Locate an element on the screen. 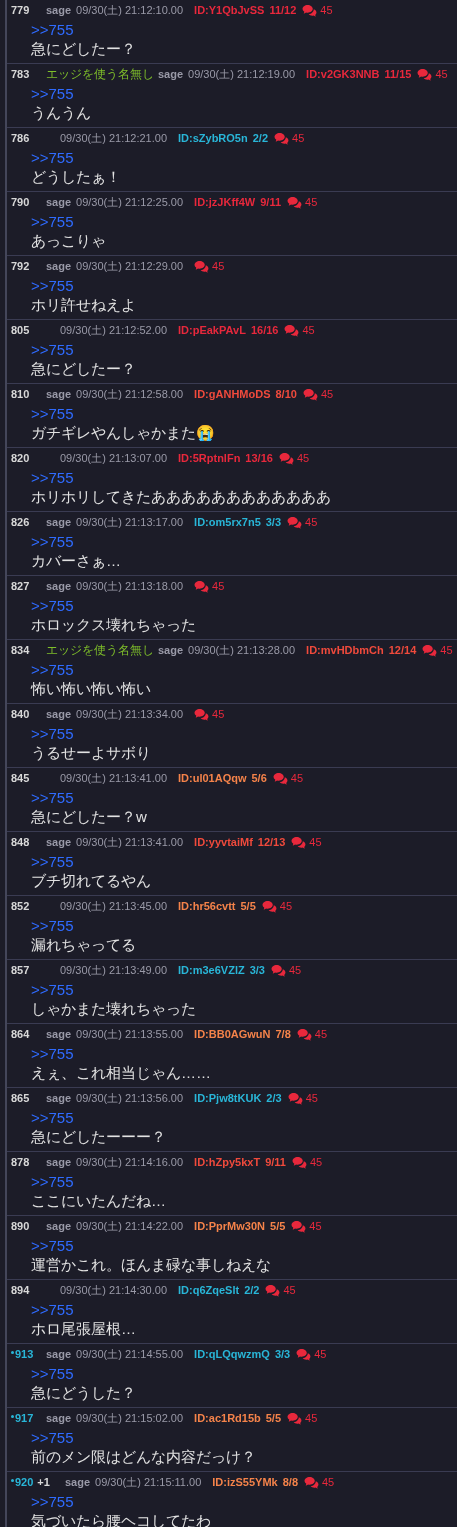 The image size is (457, 1527). post-number: 852 is located at coordinates (20, 906).